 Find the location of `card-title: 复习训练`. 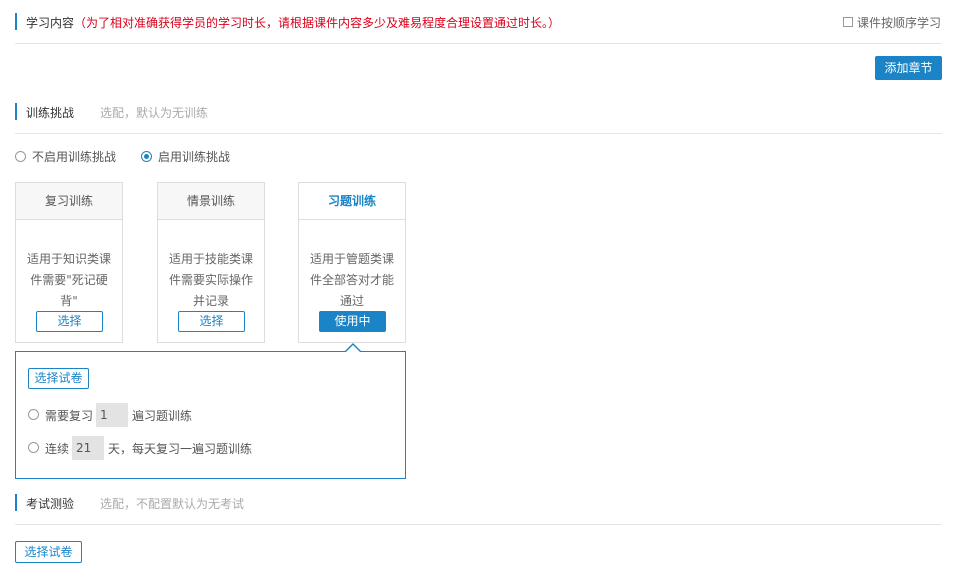

card-title: 复习训练 is located at coordinates (69, 201).